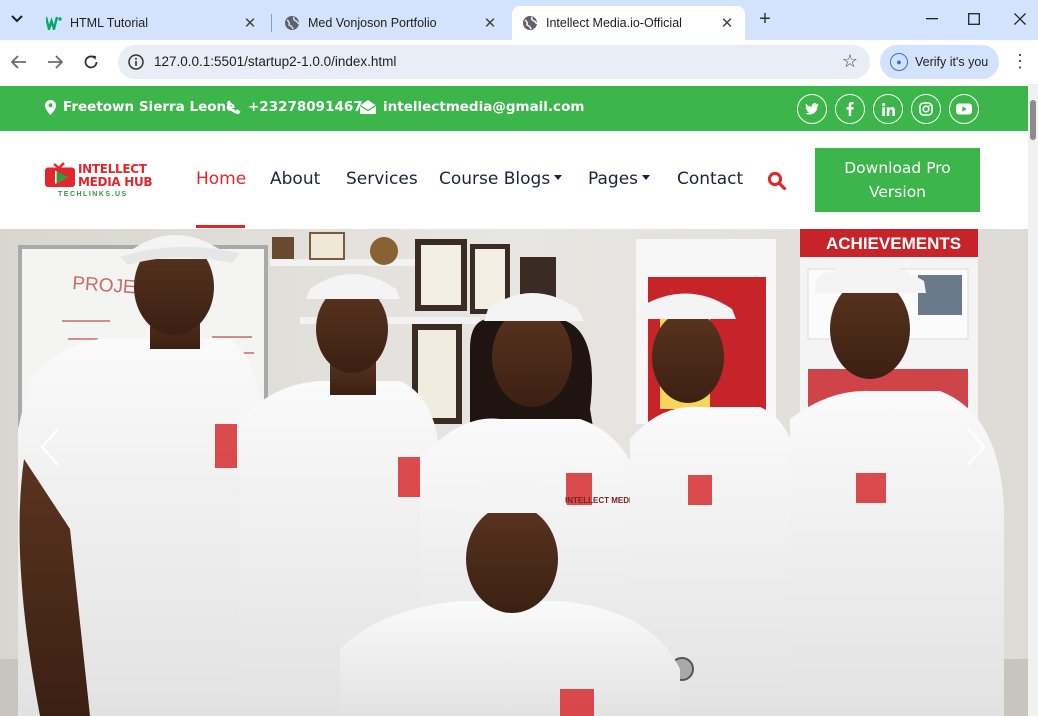 The width and height of the screenshot is (1038, 716). I want to click on phone-info: +23278091467, so click(294, 107).